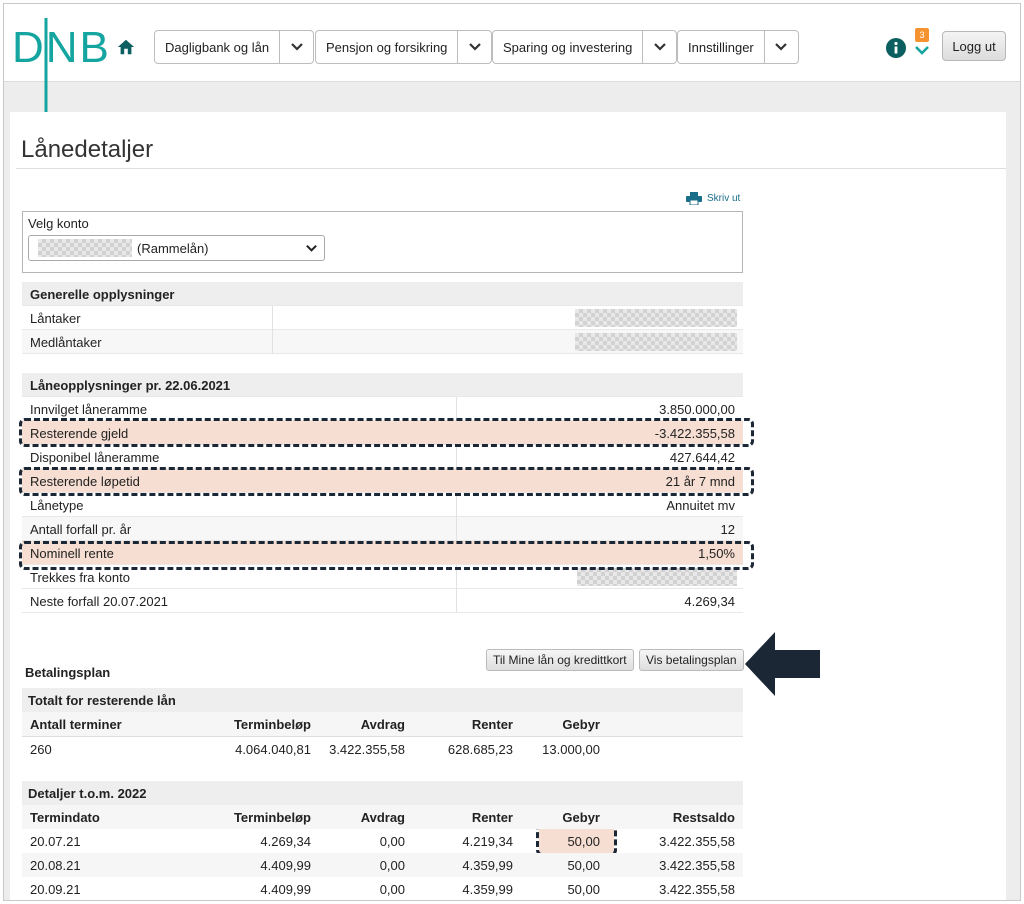 This screenshot has height=904, width=1024. Describe the element at coordinates (382, 342) in the screenshot. I see `table-row: Medlåntaker` at that location.